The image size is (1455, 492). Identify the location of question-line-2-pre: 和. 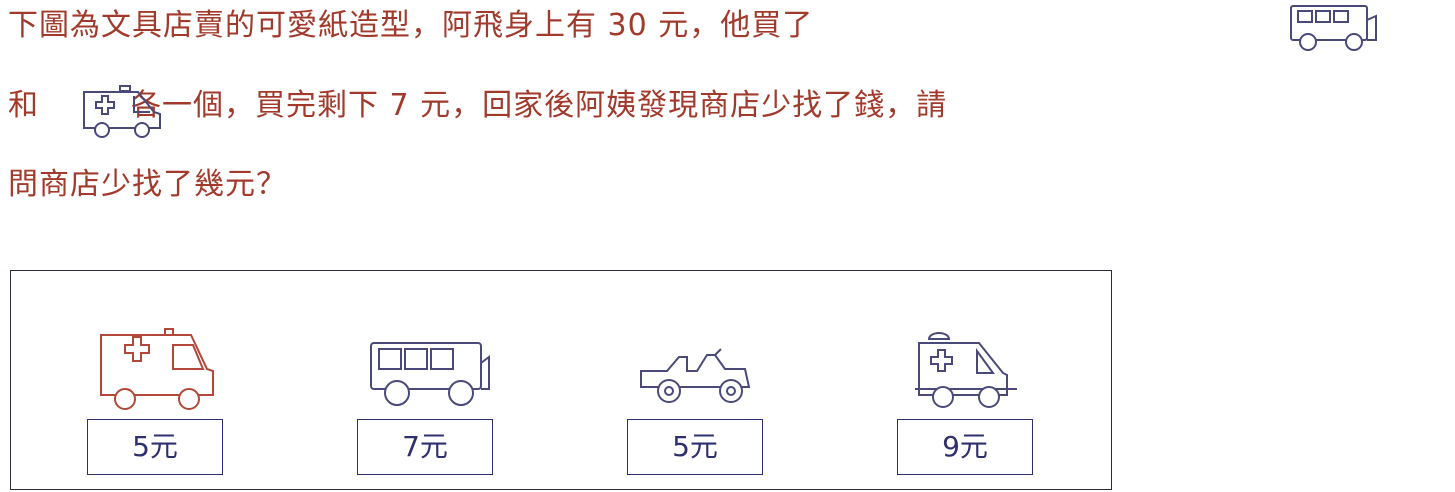
(23, 105).